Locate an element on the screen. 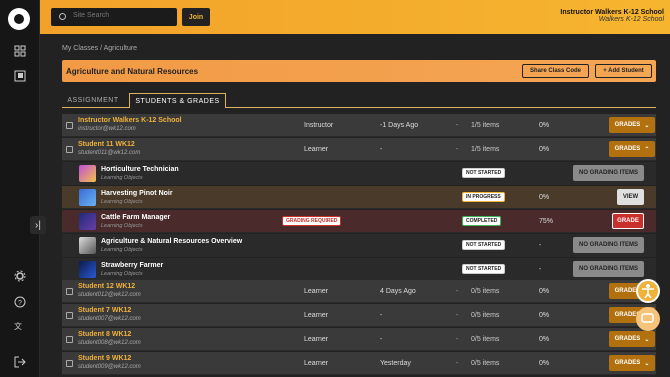  chat-button is located at coordinates (648, 319).